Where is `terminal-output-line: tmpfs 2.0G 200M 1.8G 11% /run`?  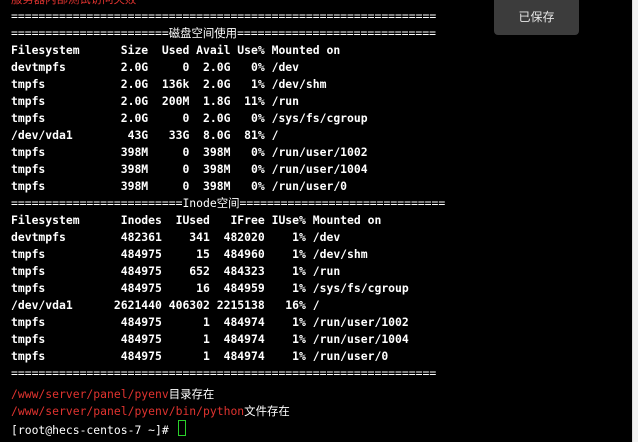
terminal-output-line: tmpfs 2.0G 200M 1.8G 11% /run is located at coordinates (155, 101).